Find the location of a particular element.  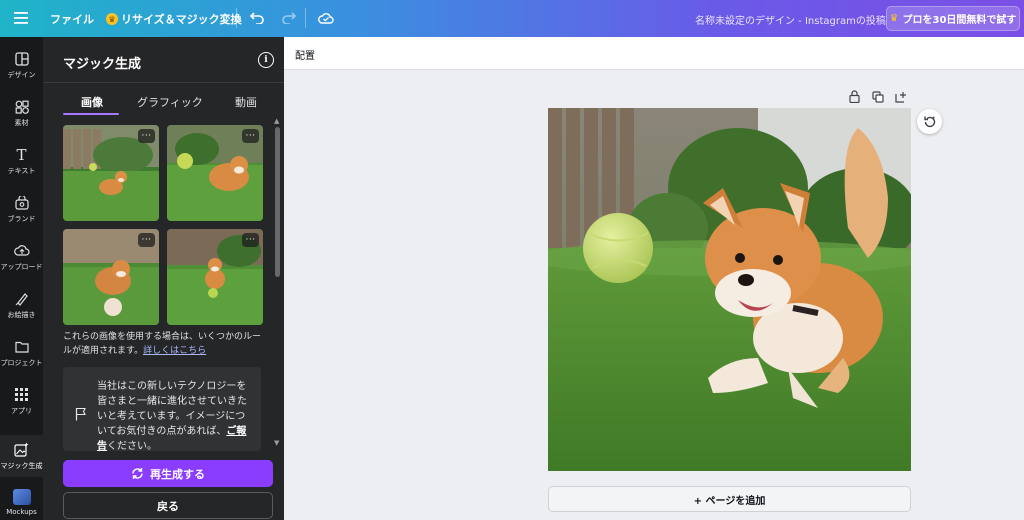

apps-grid-icon is located at coordinates (22, 395).